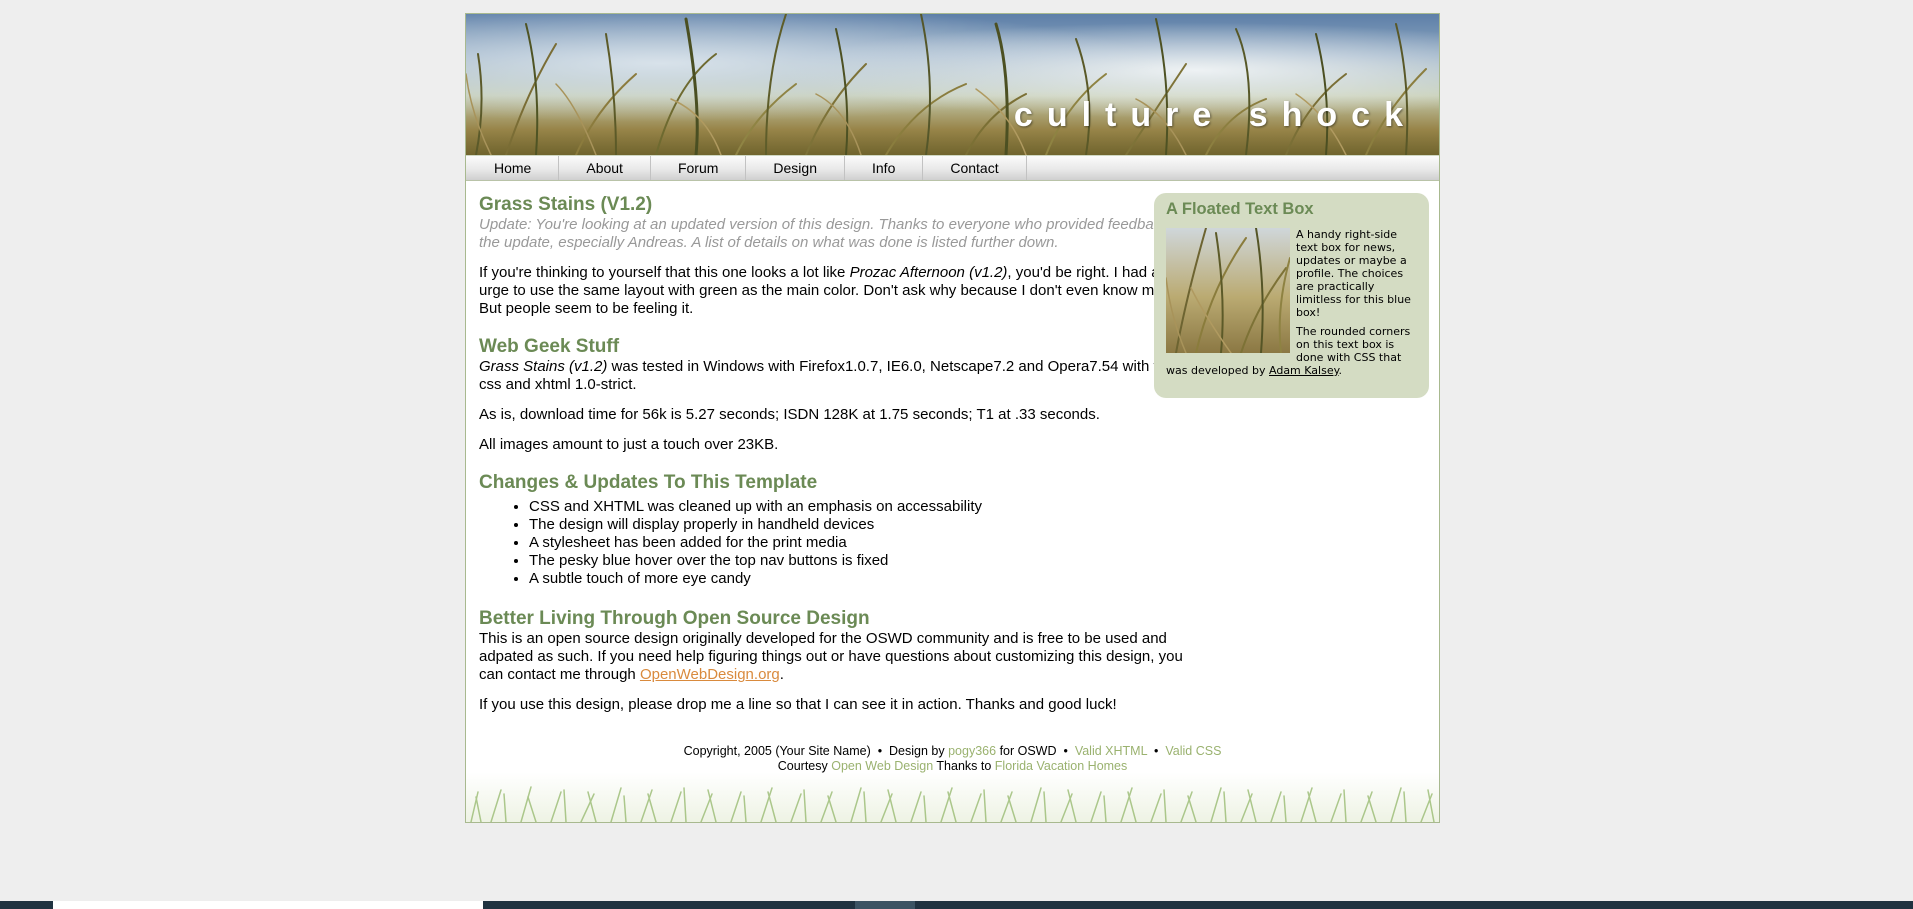  What do you see at coordinates (1304, 370) in the screenshot?
I see `adam-kalsey-link: Adam Kalsey` at bounding box center [1304, 370].